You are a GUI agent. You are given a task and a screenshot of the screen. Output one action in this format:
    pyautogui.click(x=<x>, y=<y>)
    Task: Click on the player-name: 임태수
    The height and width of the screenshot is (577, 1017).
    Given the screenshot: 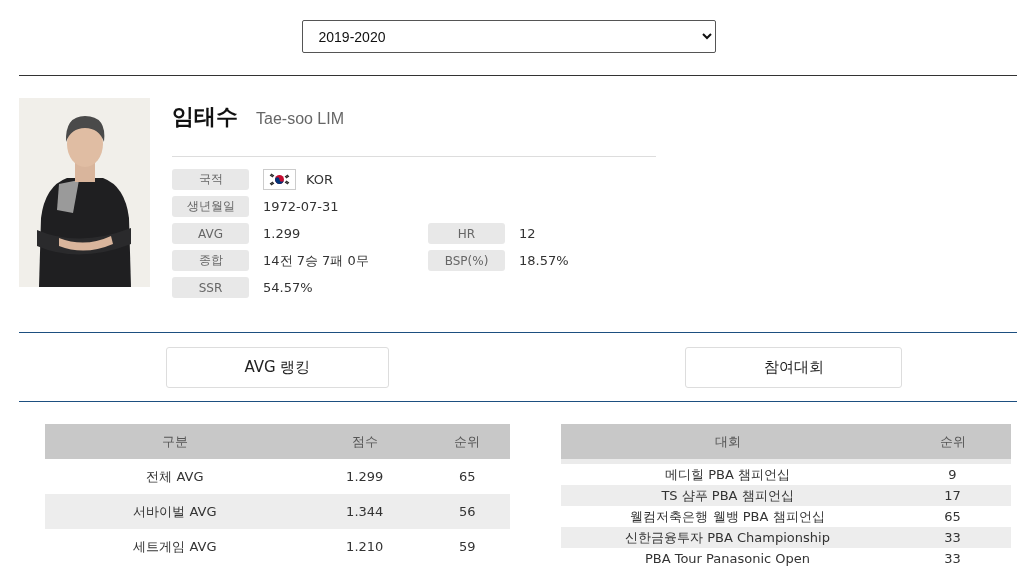 What is the action you would take?
    pyautogui.click(x=205, y=117)
    